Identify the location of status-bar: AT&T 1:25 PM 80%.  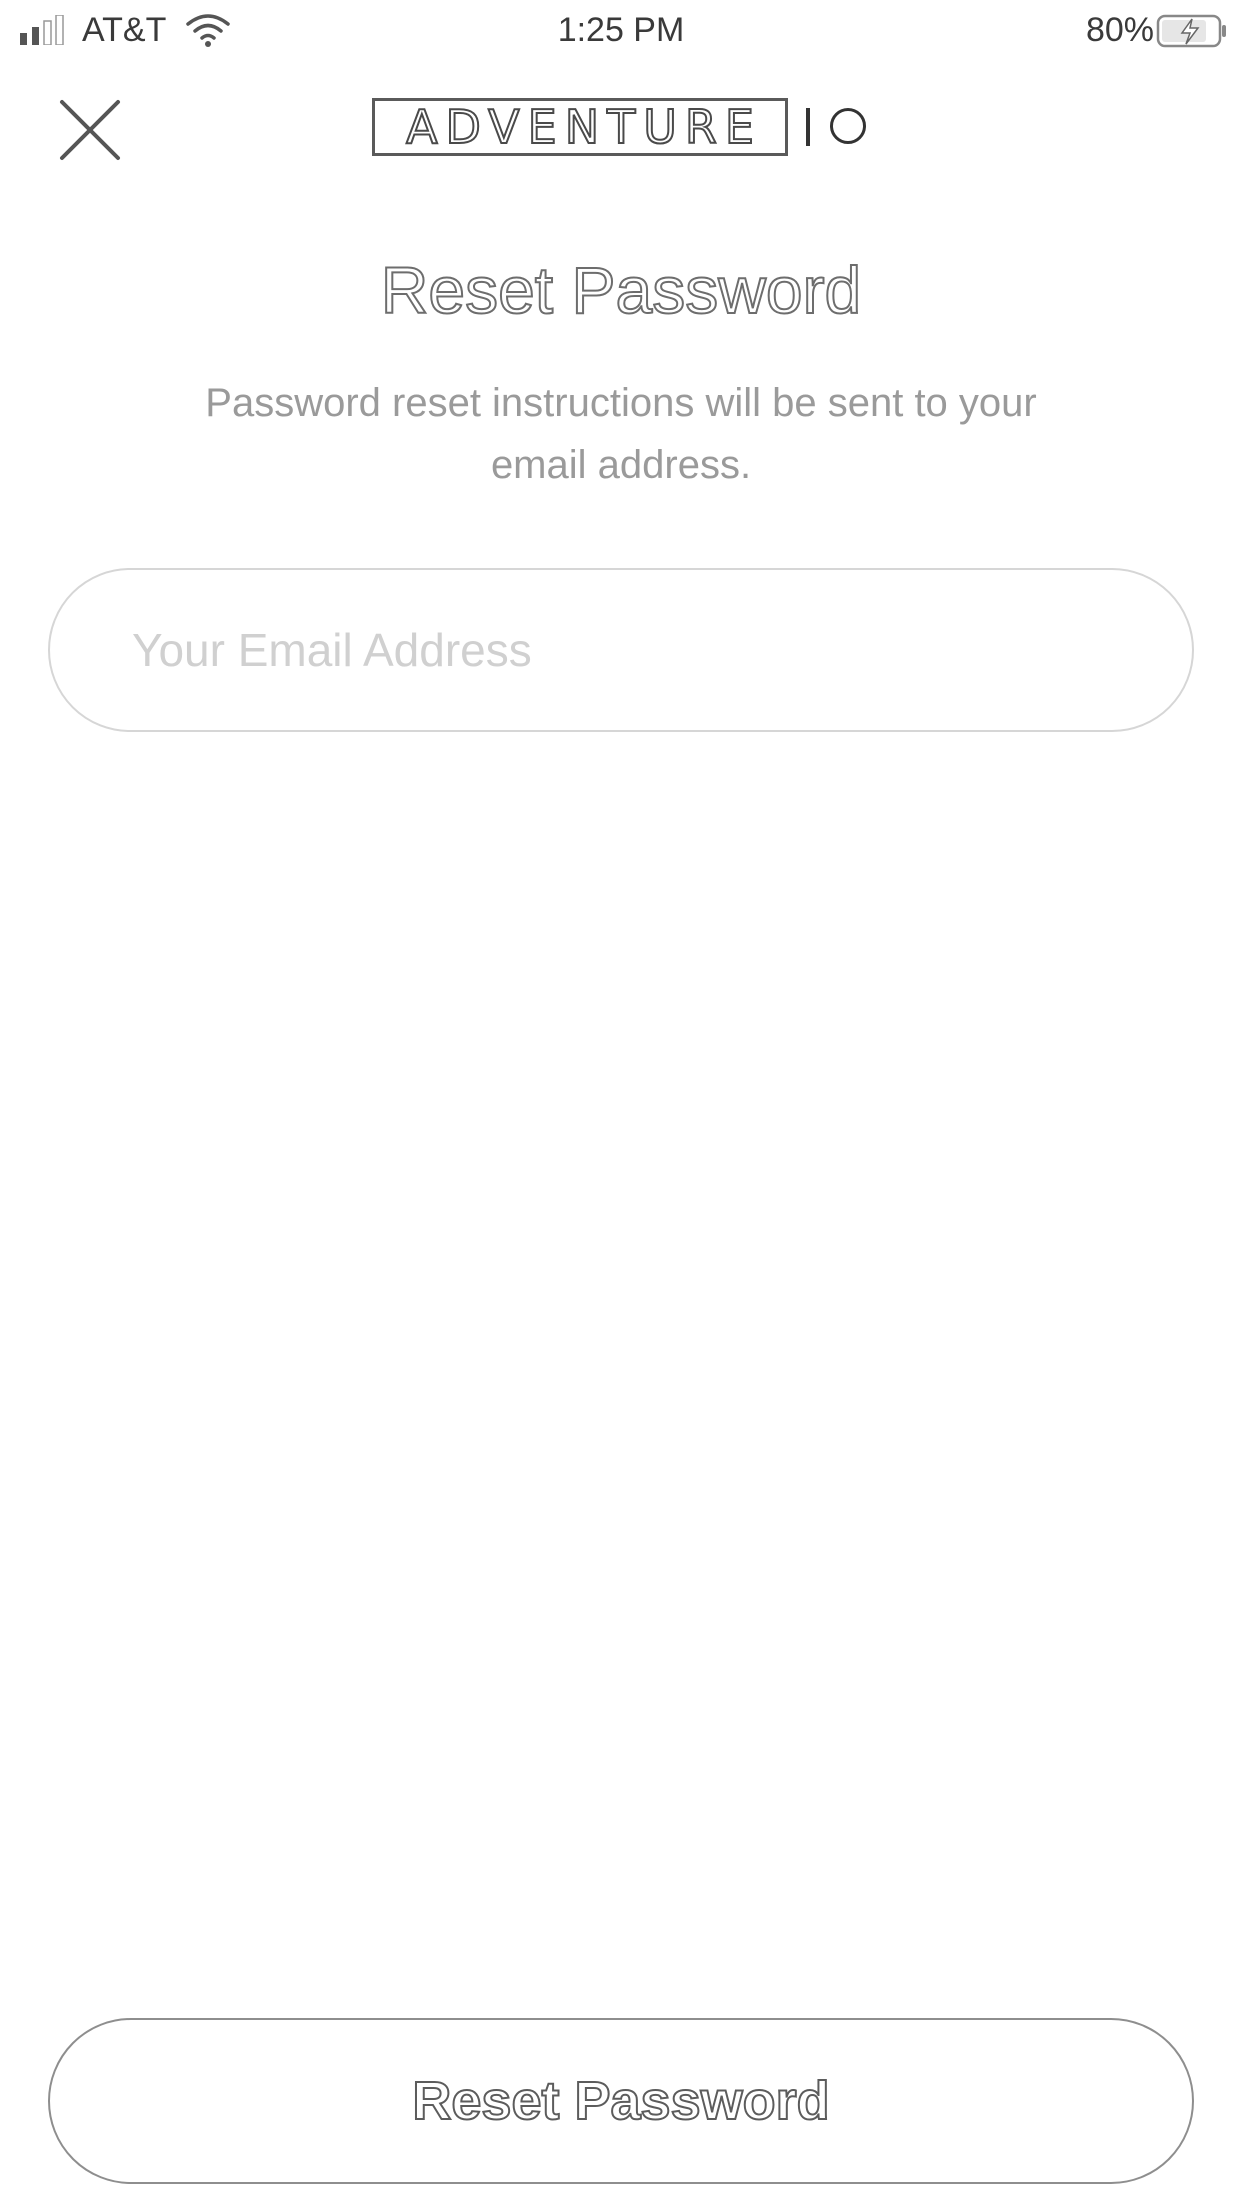
(621, 30).